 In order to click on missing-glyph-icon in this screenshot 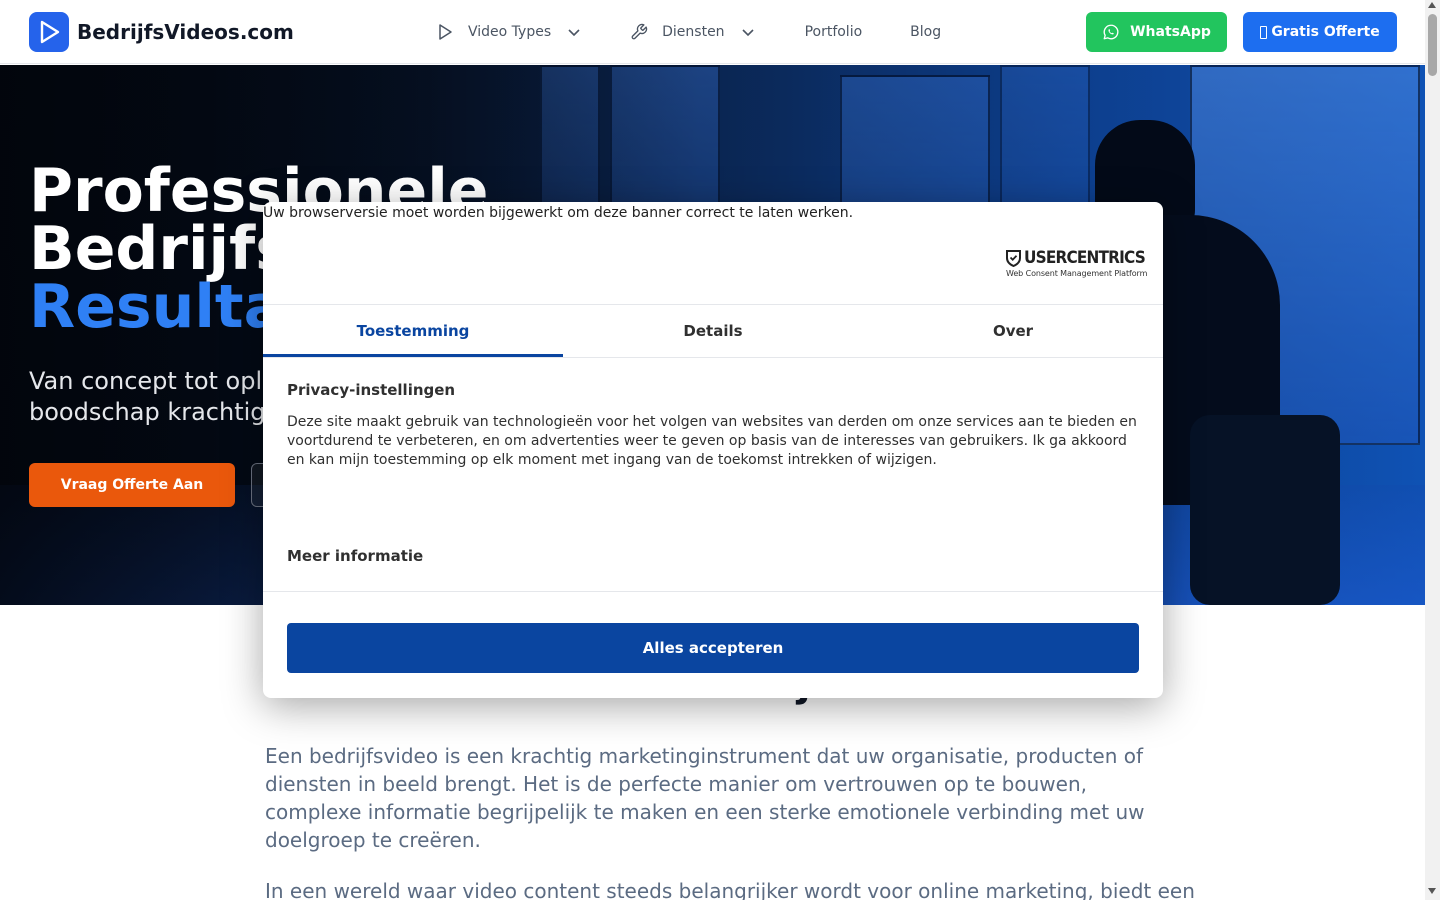, I will do `click(1264, 32)`.